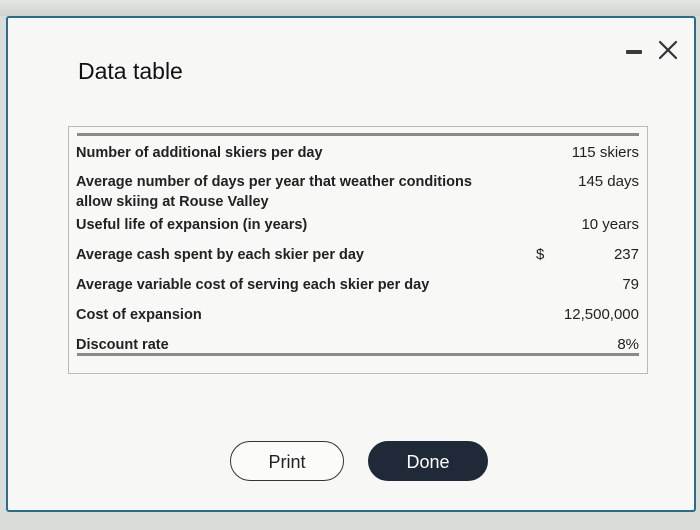  I want to click on minimize-icon, so click(634, 52).